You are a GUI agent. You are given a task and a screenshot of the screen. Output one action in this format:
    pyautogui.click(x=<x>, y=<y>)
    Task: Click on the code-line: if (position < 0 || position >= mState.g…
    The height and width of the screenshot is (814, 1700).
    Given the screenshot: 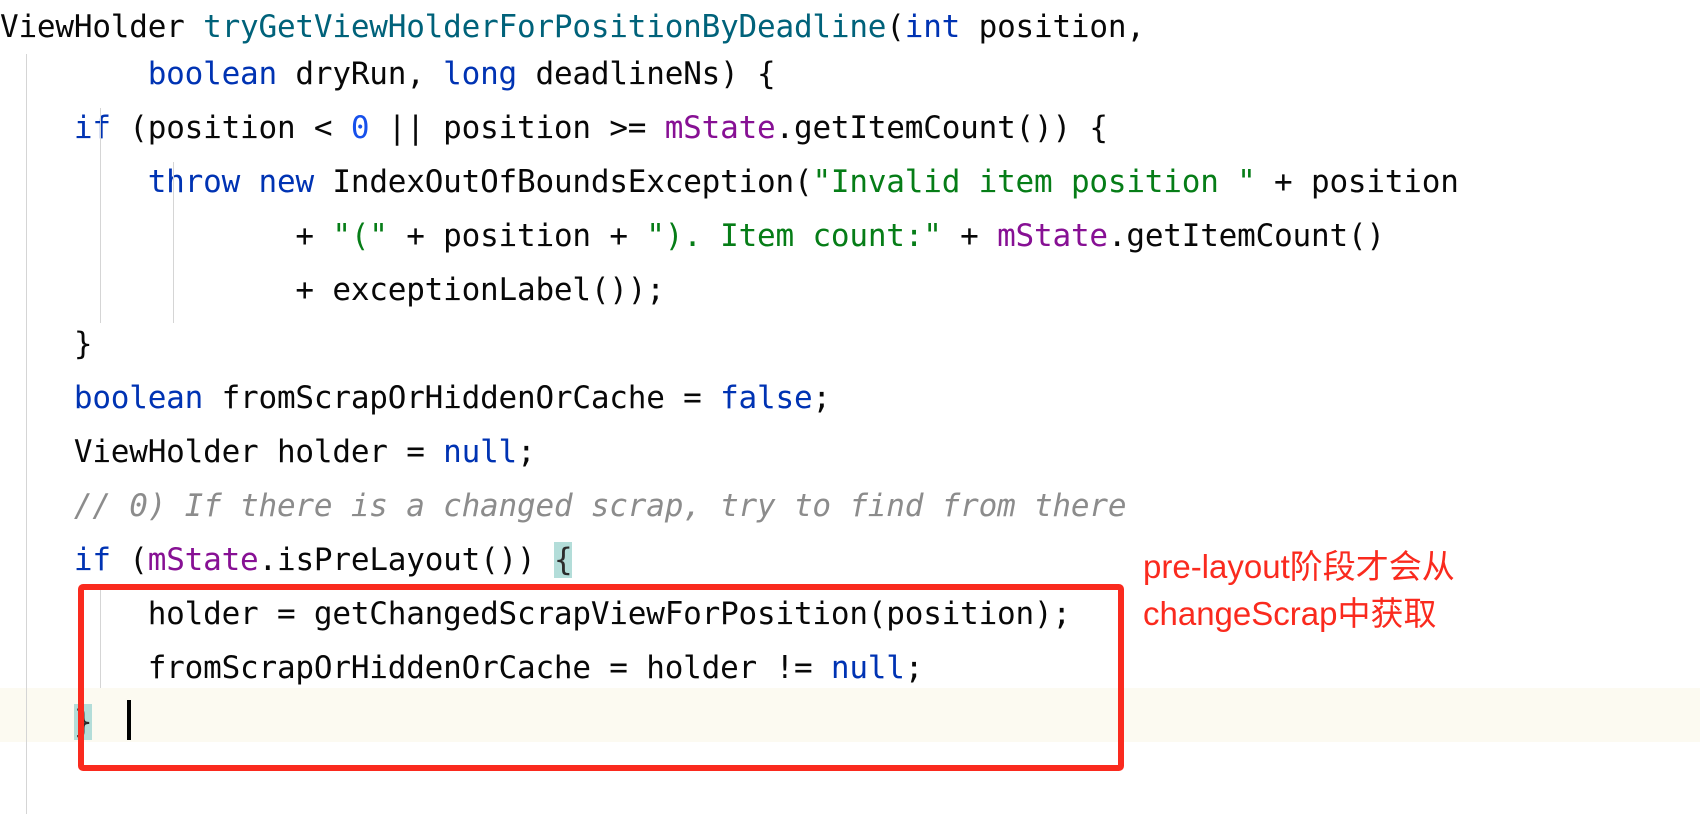 What is the action you would take?
    pyautogui.click(x=554, y=128)
    